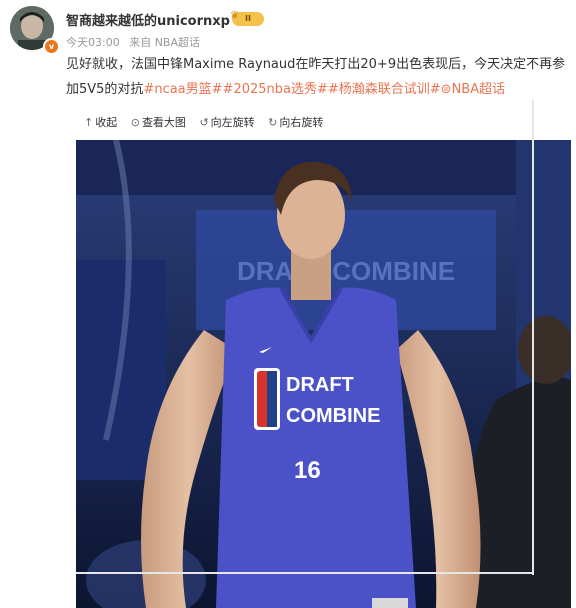 Image resolution: width=576 pixels, height=608 pixels. Describe the element at coordinates (275, 89) in the screenshot. I see `hashtag-2025-draft: #2025nba选秀#` at that location.